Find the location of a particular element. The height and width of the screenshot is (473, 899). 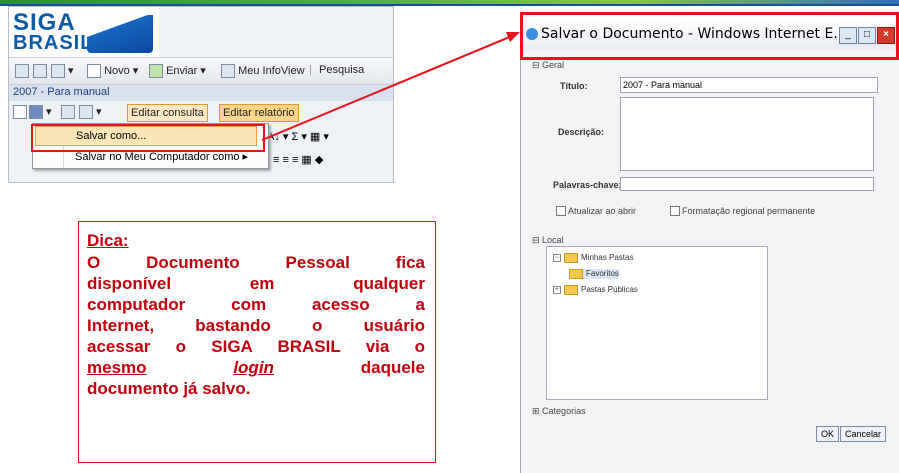

ok-button: OK is located at coordinates (828, 434).